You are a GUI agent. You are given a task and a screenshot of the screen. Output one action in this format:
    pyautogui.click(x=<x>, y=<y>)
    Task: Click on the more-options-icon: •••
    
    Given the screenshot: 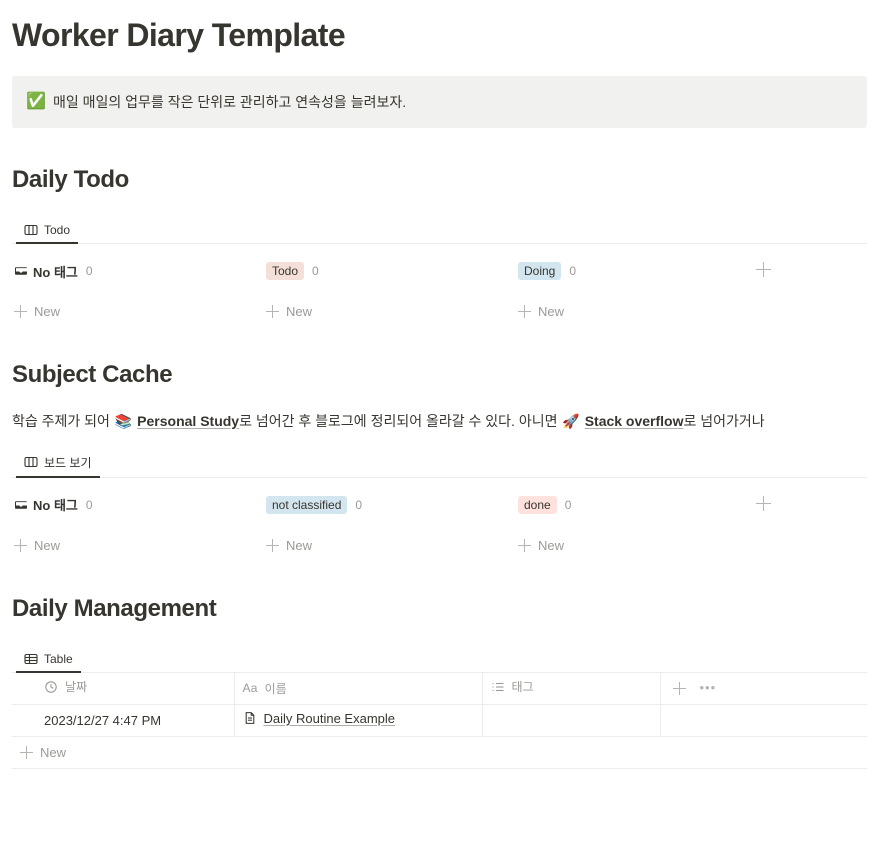 What is the action you would take?
    pyautogui.click(x=708, y=687)
    